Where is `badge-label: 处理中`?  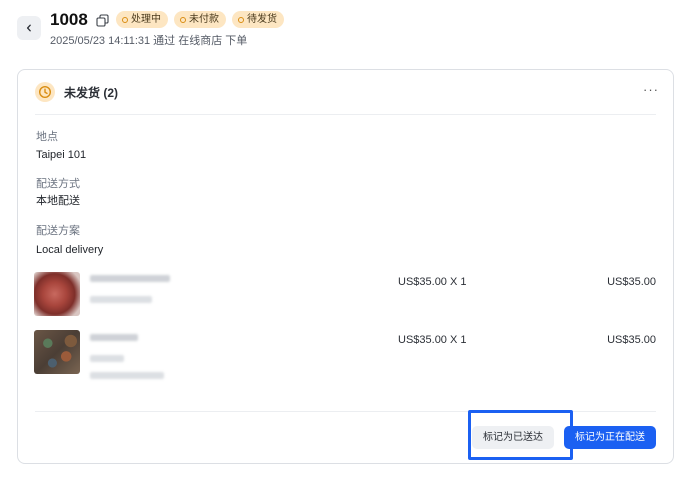 badge-label: 处理中 is located at coordinates (146, 19).